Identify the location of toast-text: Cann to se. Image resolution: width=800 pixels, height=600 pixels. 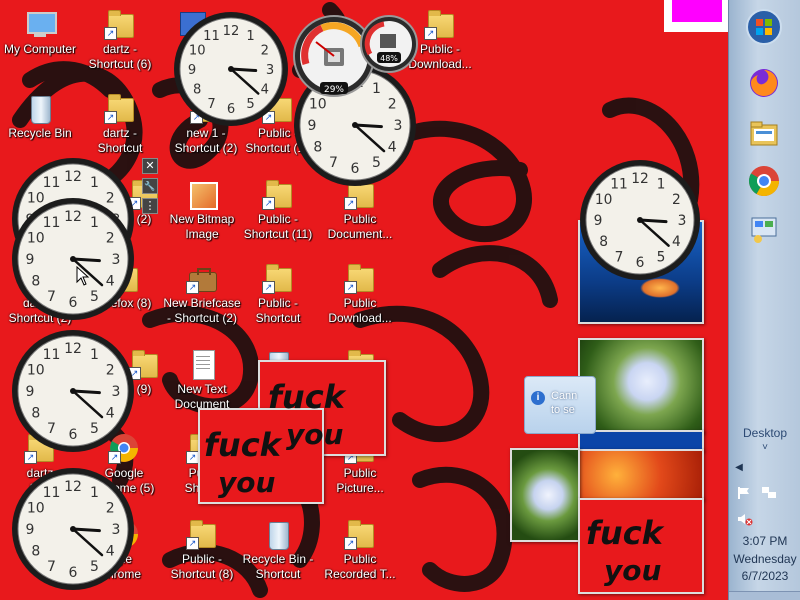
(564, 403).